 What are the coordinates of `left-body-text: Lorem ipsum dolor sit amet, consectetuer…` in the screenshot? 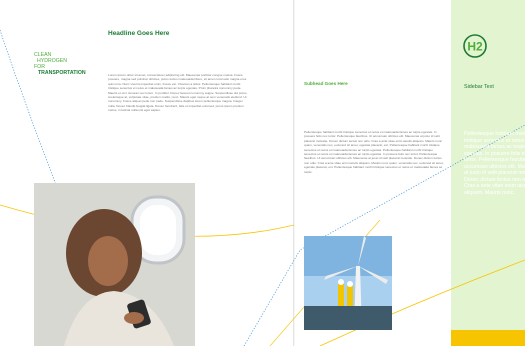 It's located at (178, 93).